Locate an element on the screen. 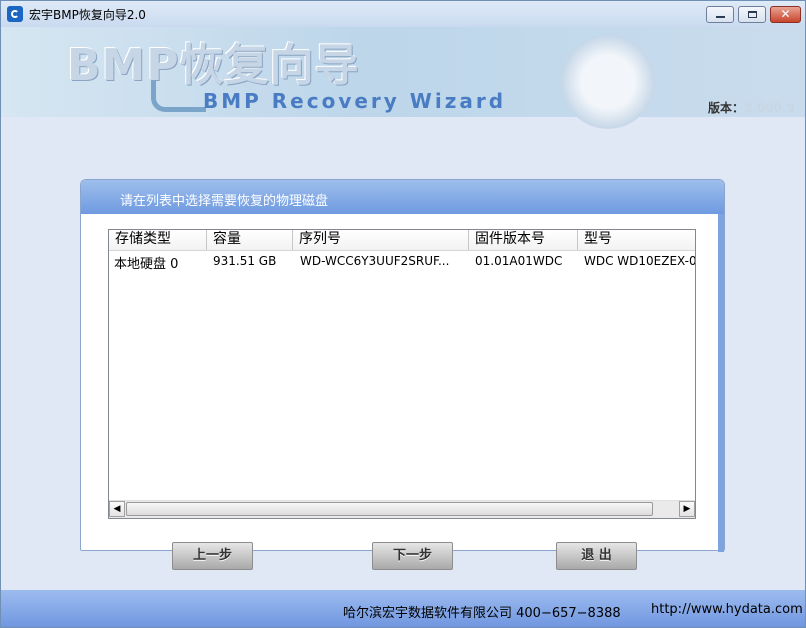  horizontal-scrollbar: ◀ ▶ is located at coordinates (402, 509).